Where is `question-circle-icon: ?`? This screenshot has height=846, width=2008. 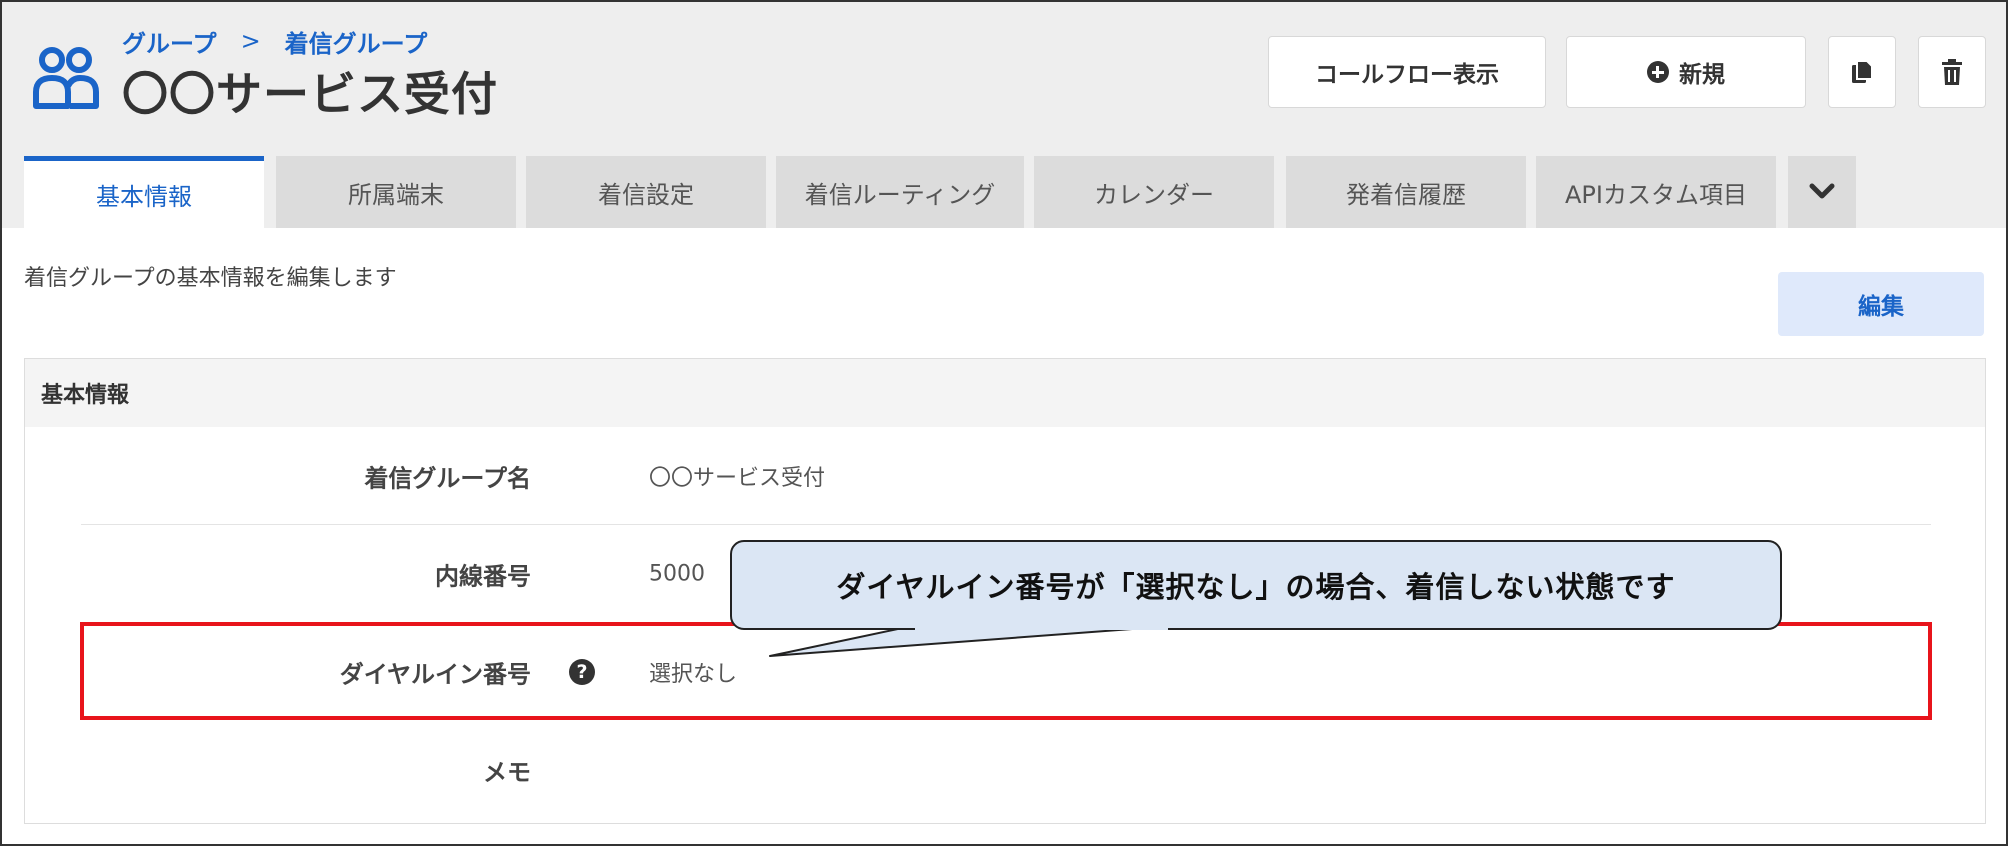 question-circle-icon: ? is located at coordinates (582, 672).